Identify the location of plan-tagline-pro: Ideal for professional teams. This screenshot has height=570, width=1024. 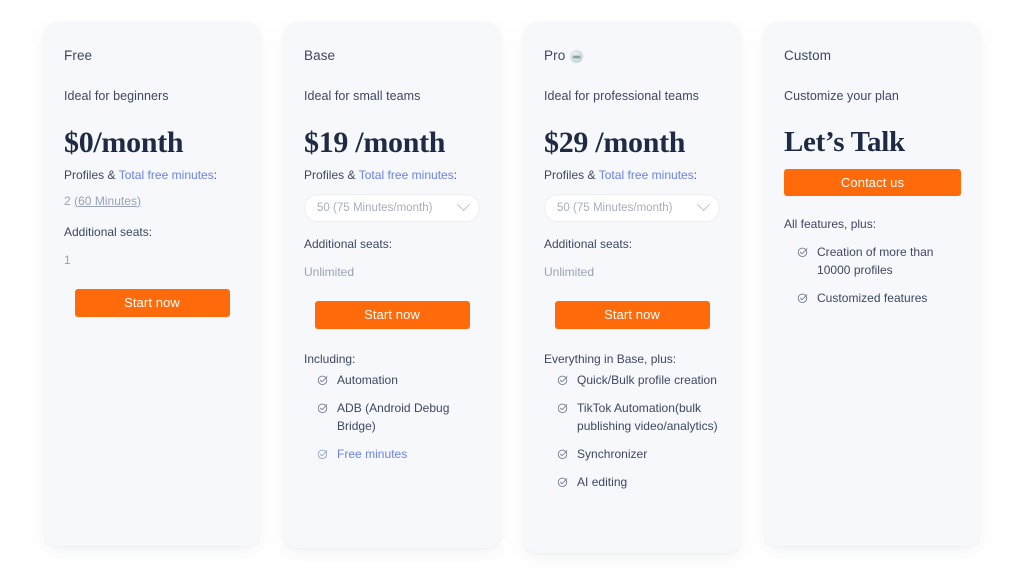
(621, 96).